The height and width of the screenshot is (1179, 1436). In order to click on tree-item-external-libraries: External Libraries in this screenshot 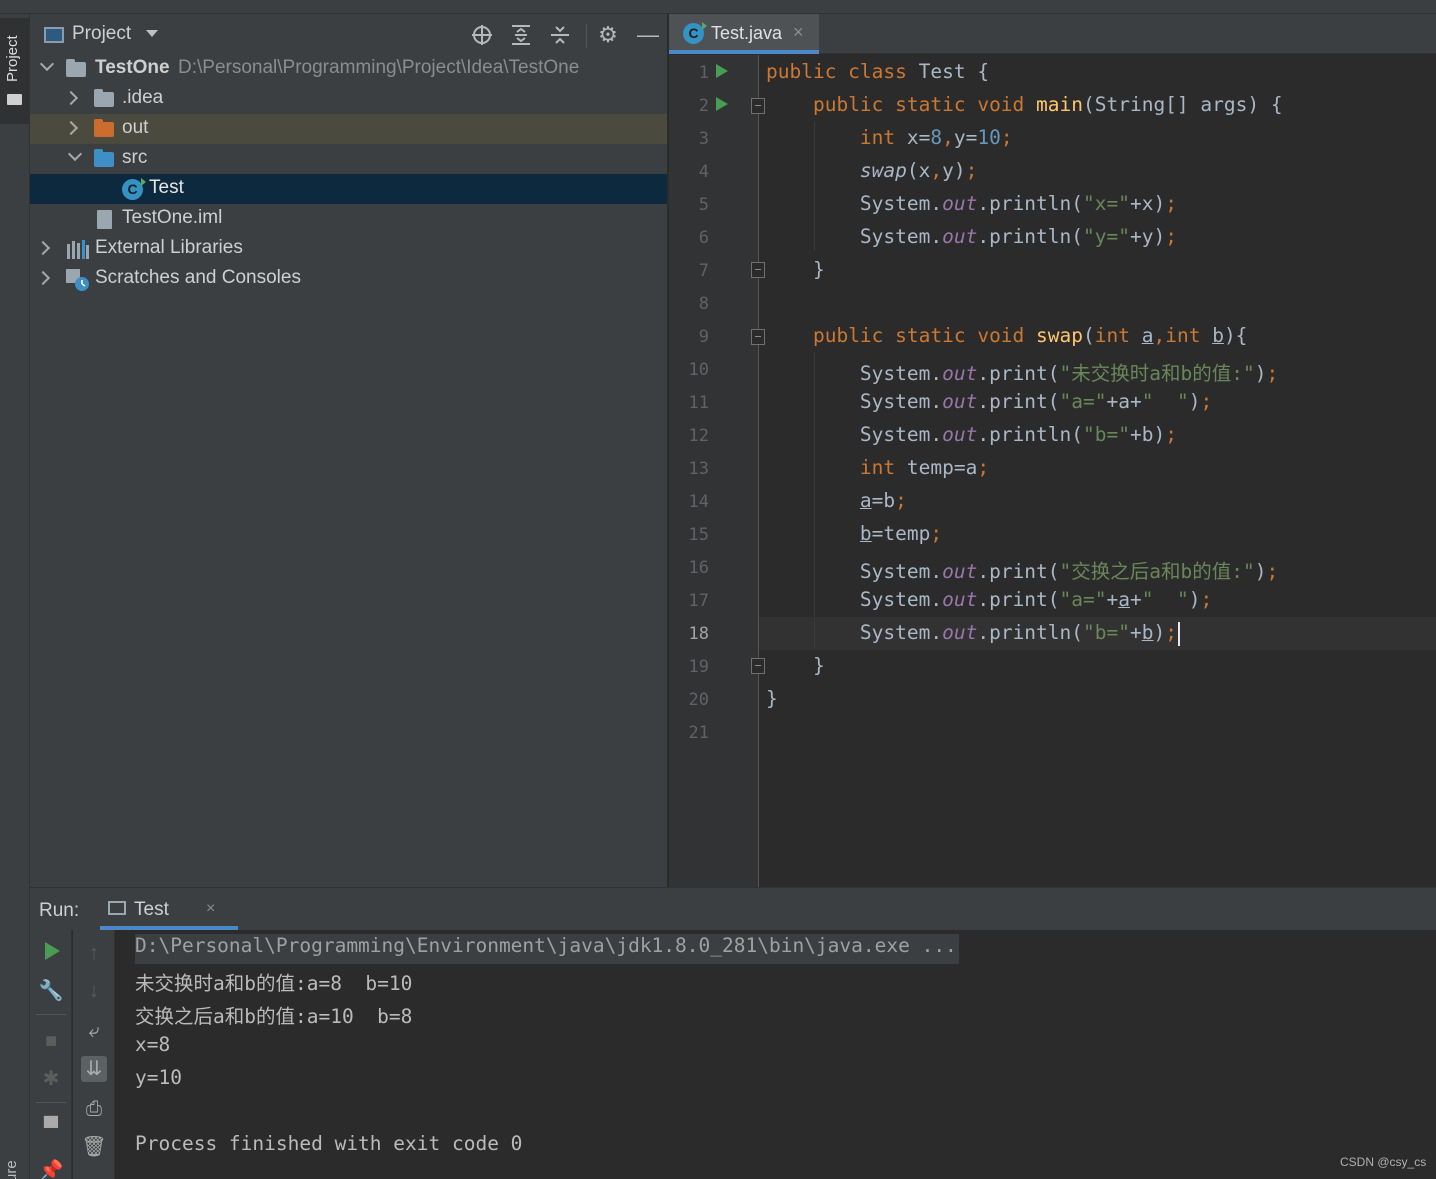, I will do `click(348, 249)`.